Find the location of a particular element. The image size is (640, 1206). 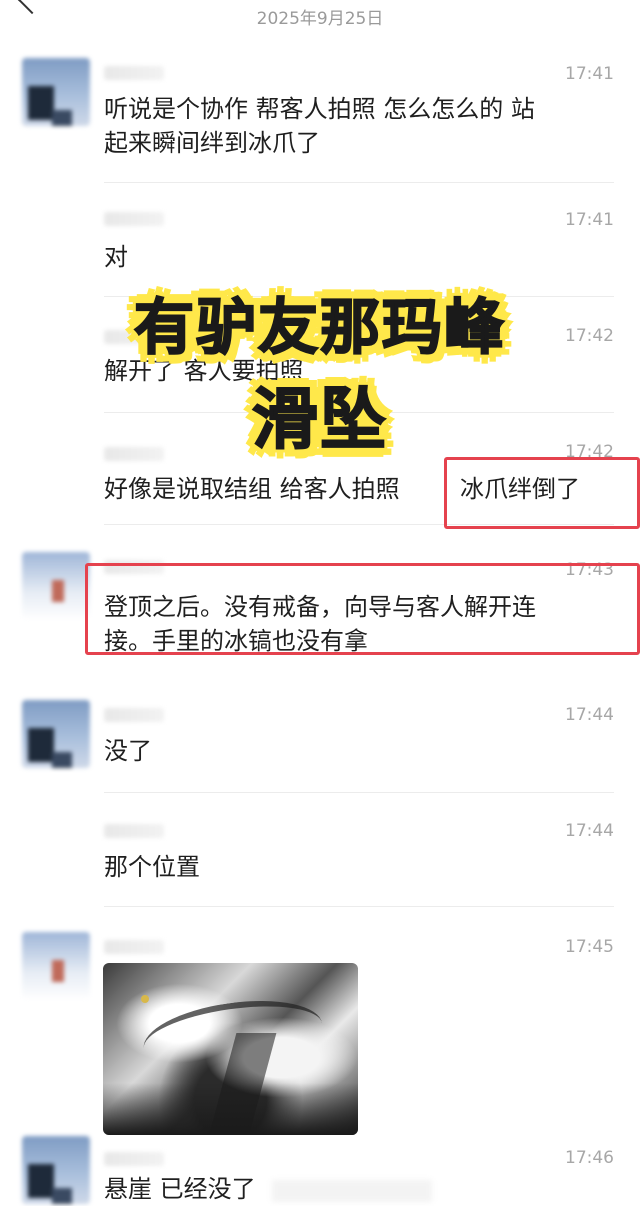

mountain-photo is located at coordinates (230, 1049).